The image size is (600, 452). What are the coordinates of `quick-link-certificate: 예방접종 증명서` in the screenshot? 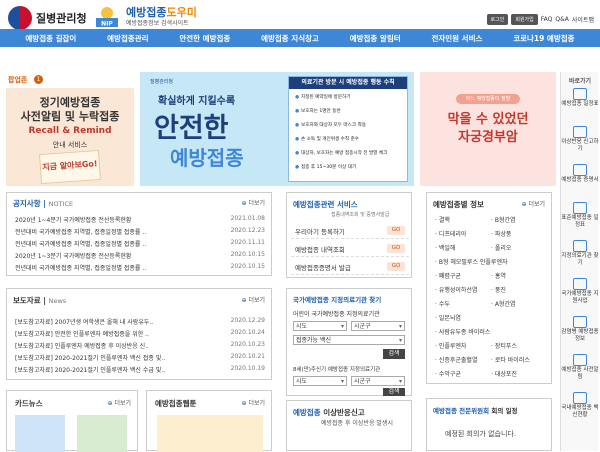 It's located at (580, 174).